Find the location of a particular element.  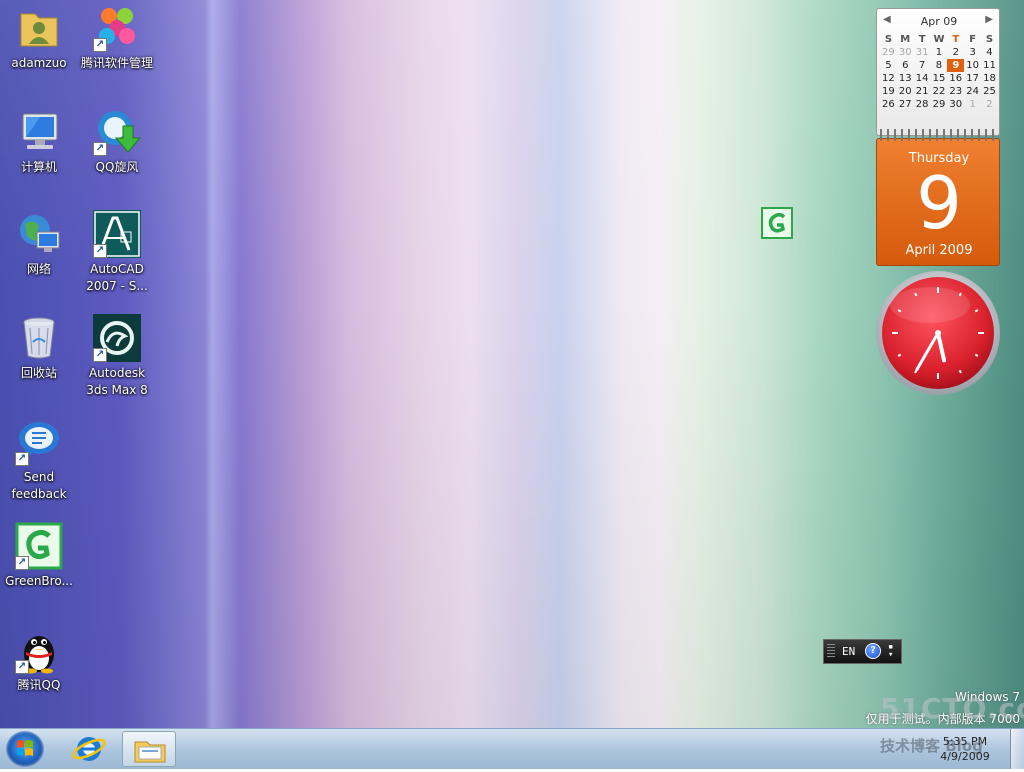

desktop-icon-tencent-qq: ↗ 腾讯QQ is located at coordinates (39, 660).